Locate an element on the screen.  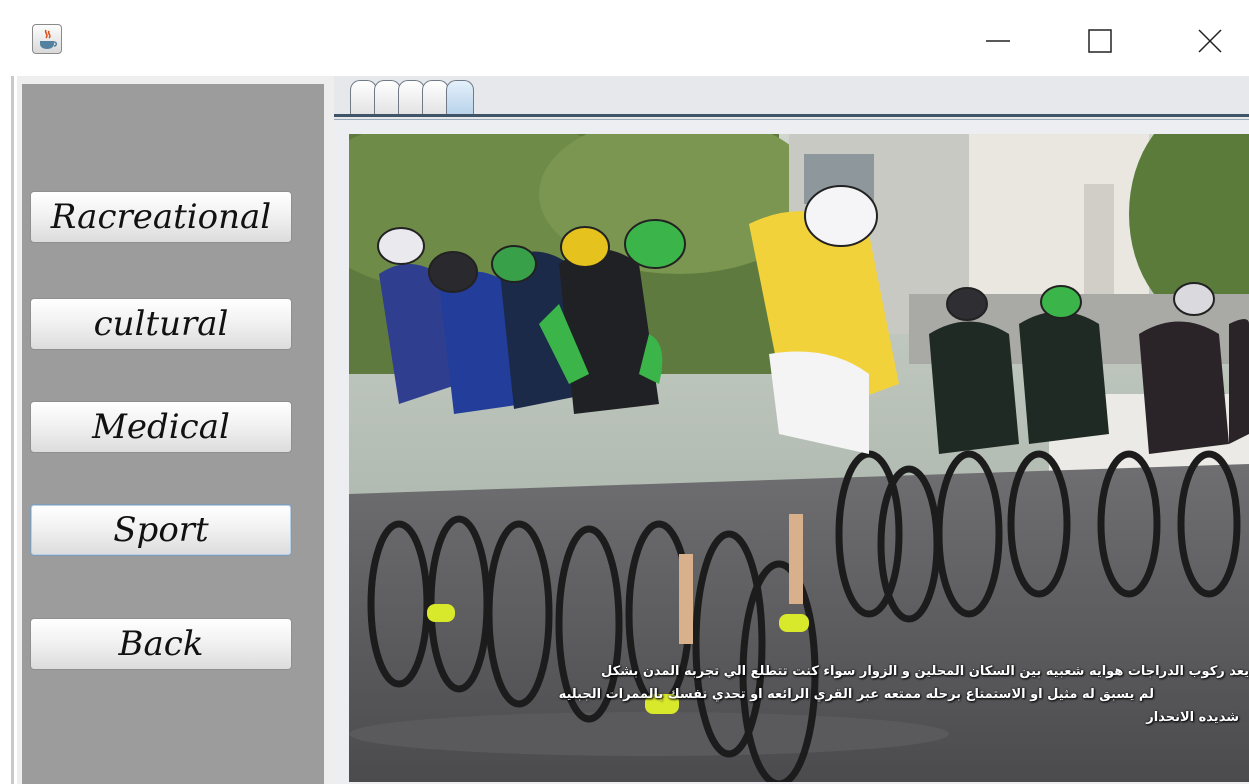
minimize-button is located at coordinates (998, 40).